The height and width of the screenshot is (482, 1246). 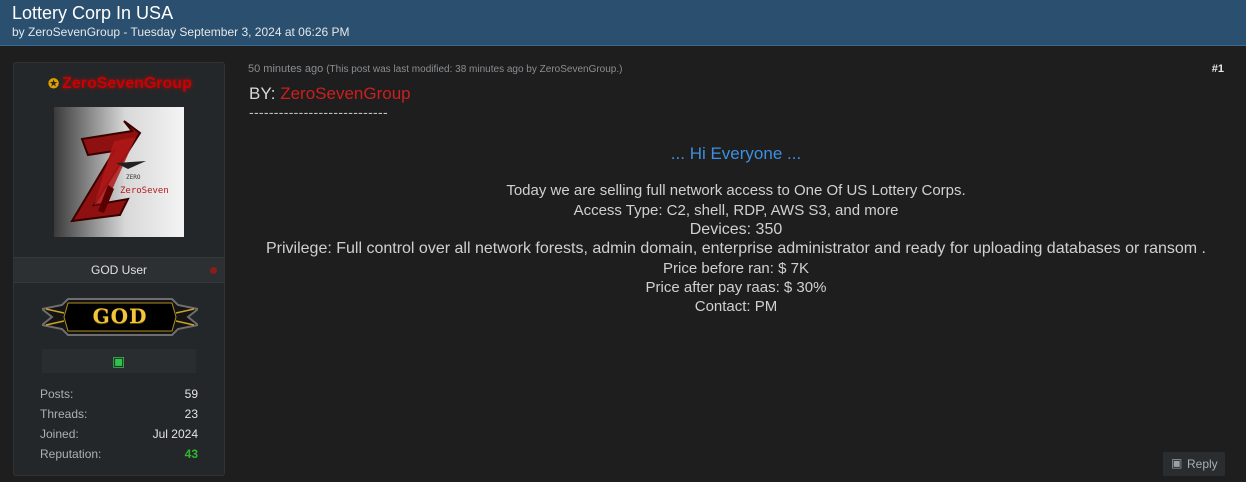 I want to click on by-name: ZeroSevenGroup, so click(x=345, y=93).